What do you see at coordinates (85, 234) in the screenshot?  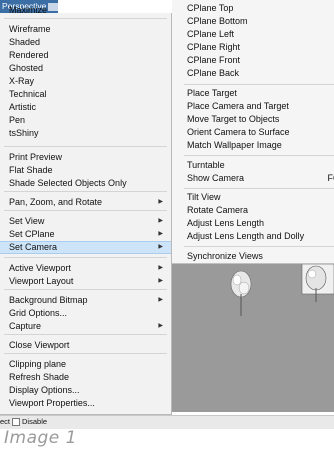 I see `menu-item-set-cplane: Set CPlane ▶` at bounding box center [85, 234].